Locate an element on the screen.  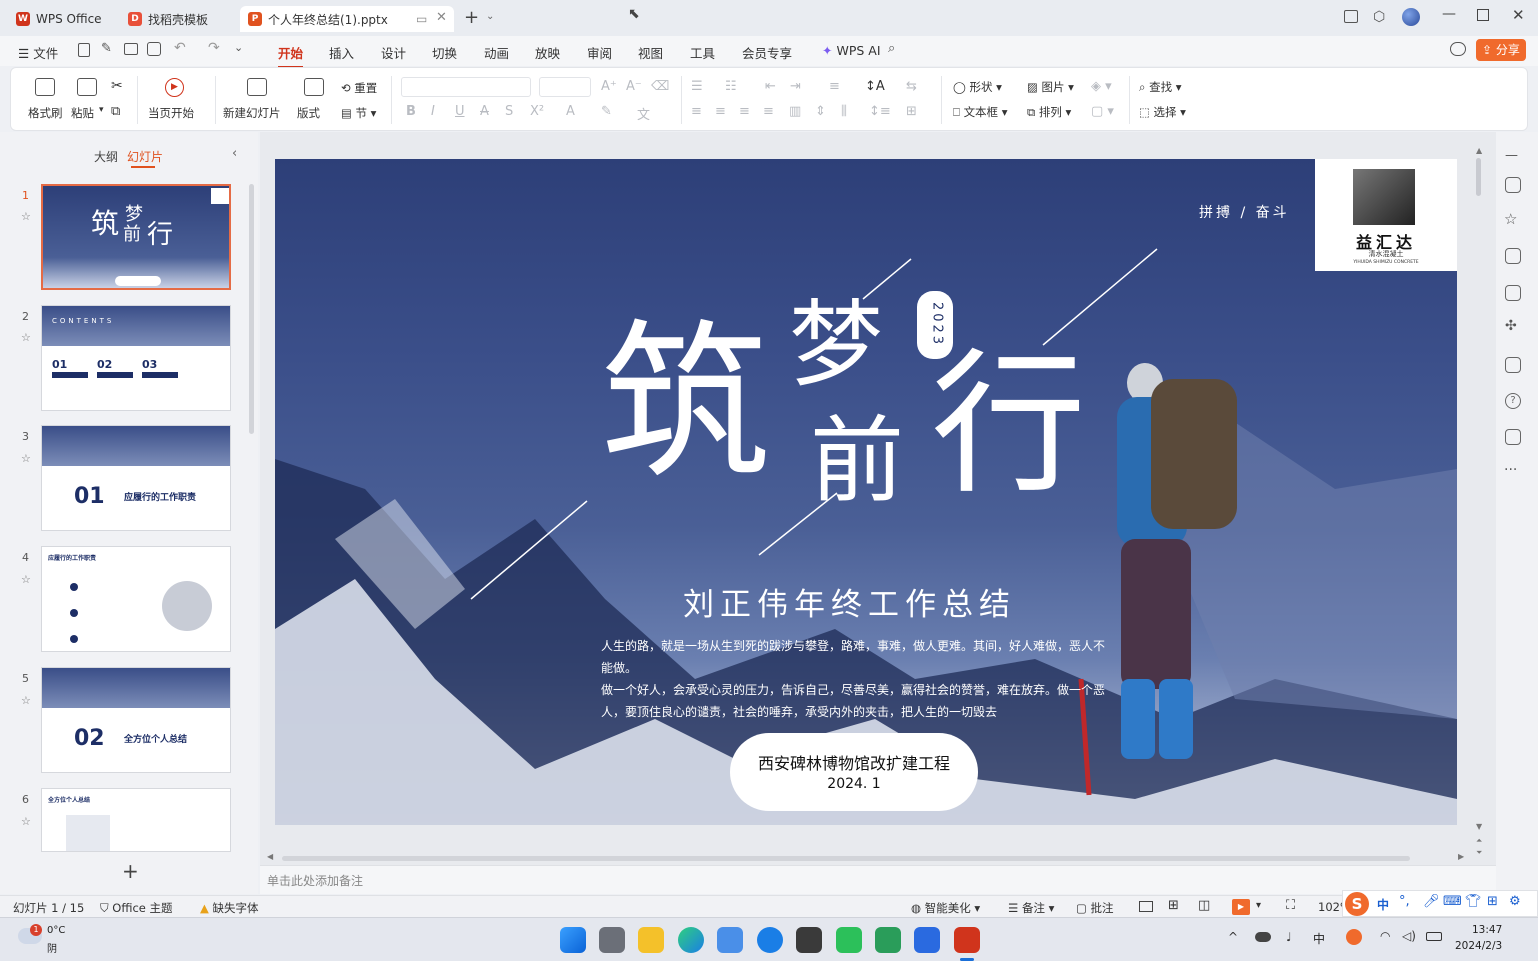
redo-icon: ↷ is located at coordinates (214, 48).